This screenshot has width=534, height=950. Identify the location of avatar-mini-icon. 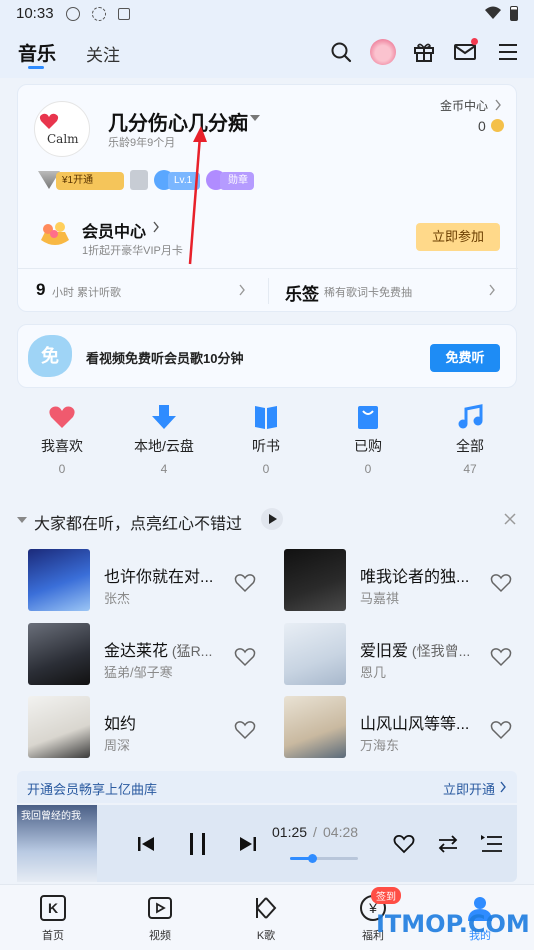
(383, 52).